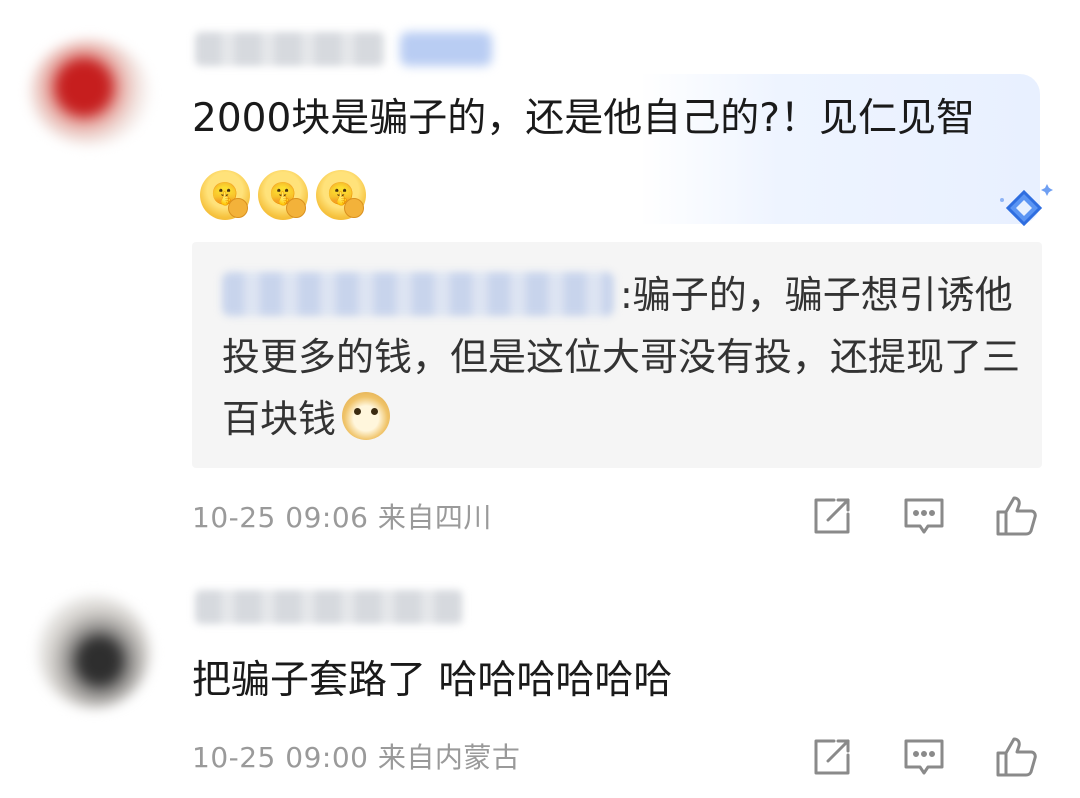 This screenshot has height=798, width=1080. Describe the element at coordinates (280, 757) in the screenshot. I see `timestamp: 10-25 09:00` at that location.